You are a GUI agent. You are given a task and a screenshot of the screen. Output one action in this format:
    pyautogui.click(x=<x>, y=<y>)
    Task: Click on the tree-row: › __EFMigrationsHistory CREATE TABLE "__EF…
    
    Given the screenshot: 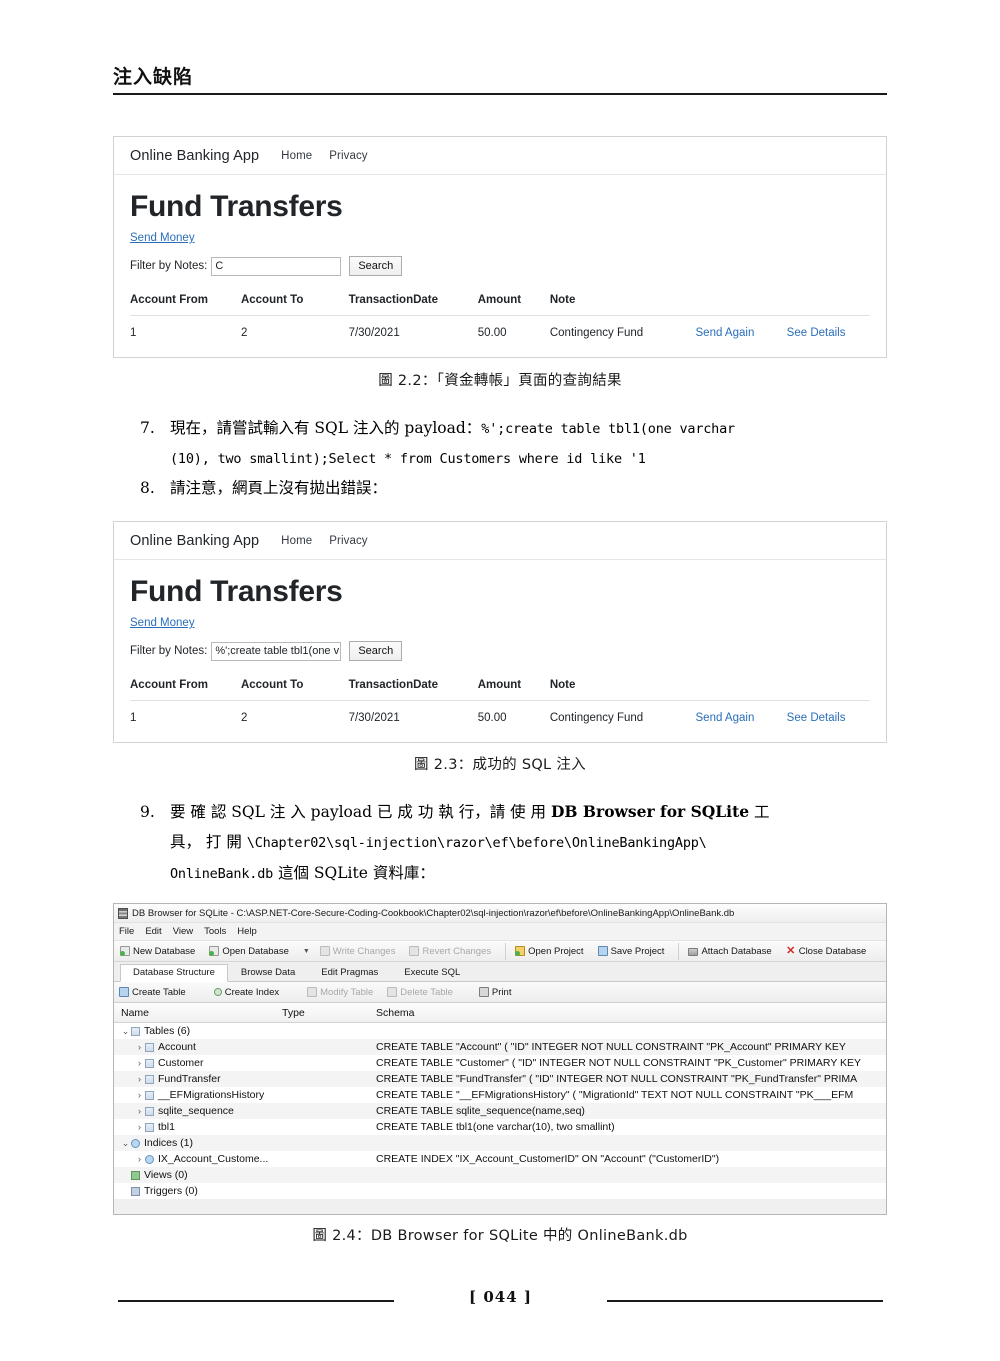 What is the action you would take?
    pyautogui.click(x=500, y=1095)
    